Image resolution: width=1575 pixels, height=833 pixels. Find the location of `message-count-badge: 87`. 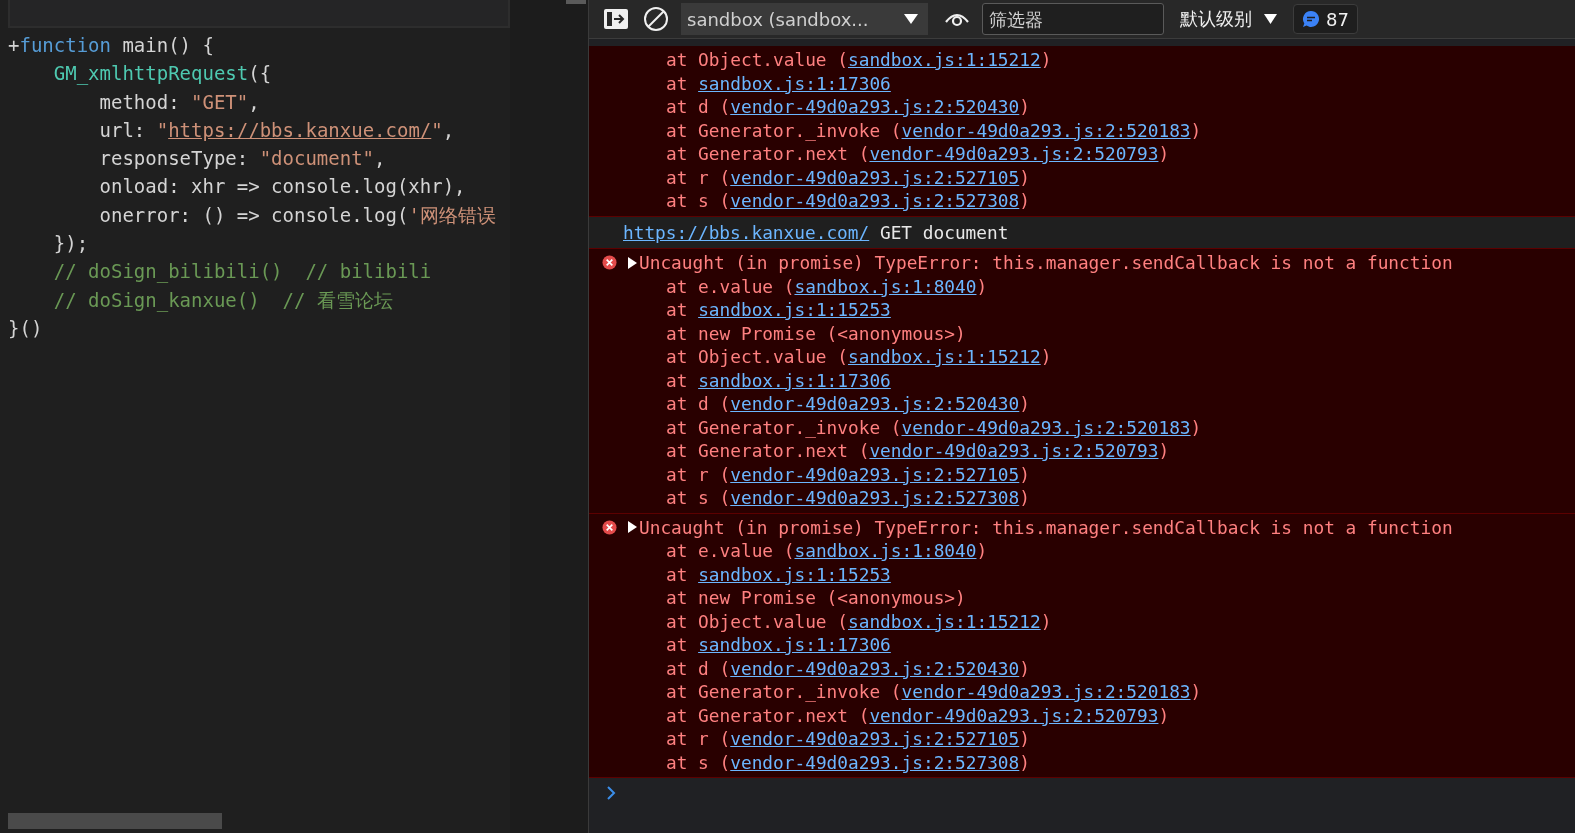

message-count-badge: 87 is located at coordinates (1325, 19).